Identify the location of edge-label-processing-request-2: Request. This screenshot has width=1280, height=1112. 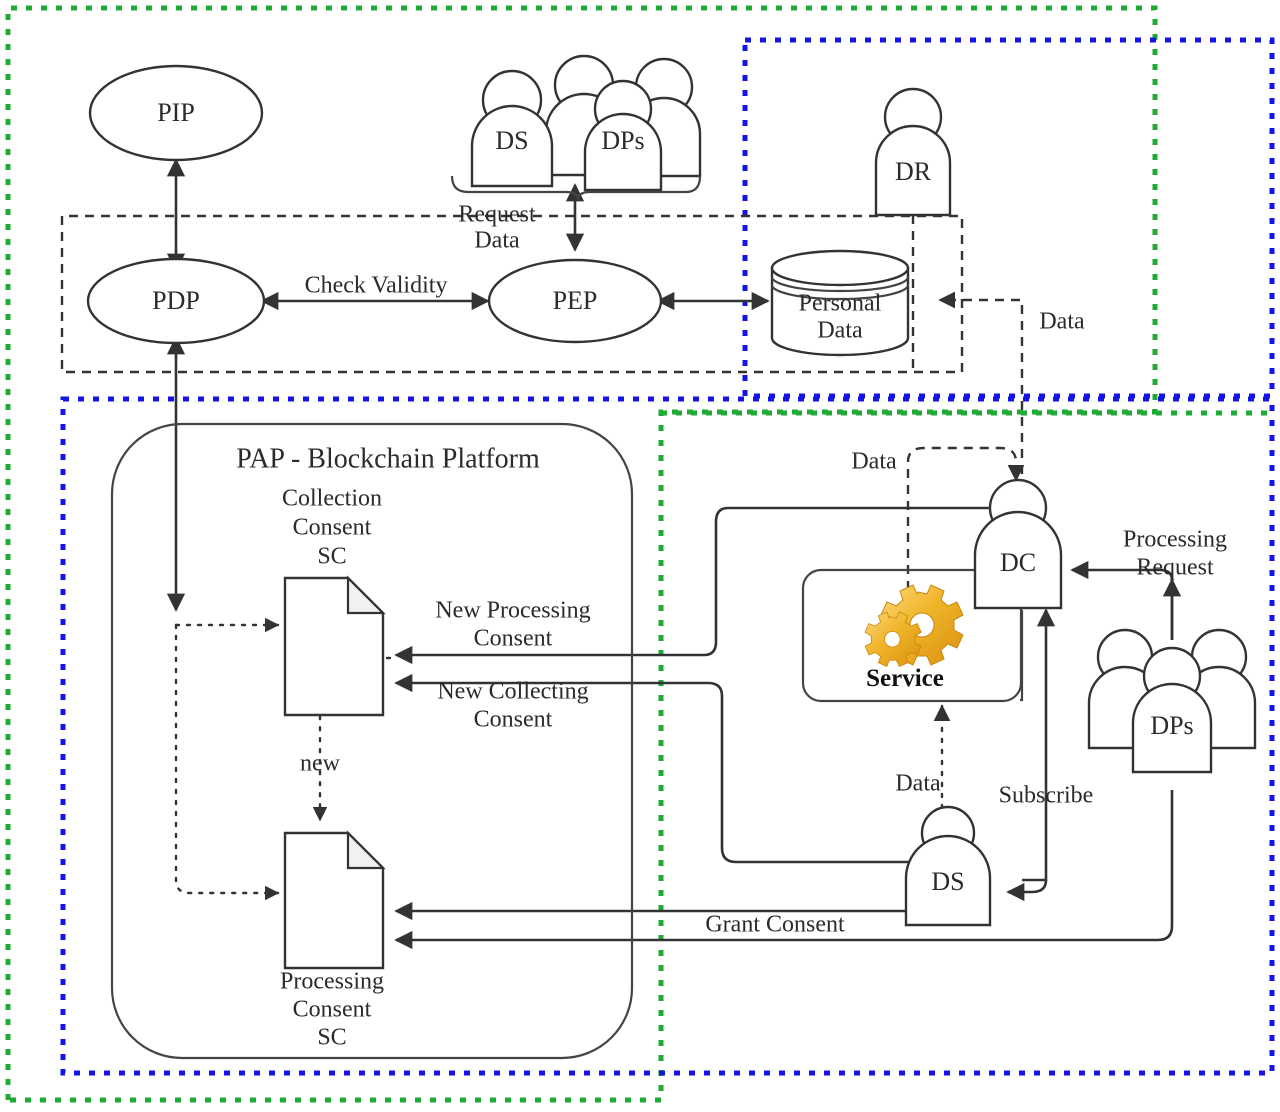
(1175, 568).